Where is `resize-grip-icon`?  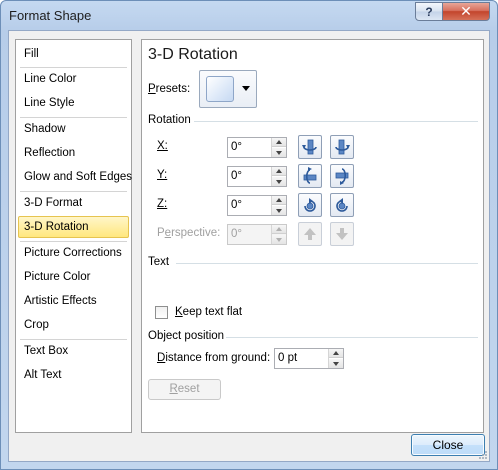
resize-grip-icon is located at coordinates (483, 455).